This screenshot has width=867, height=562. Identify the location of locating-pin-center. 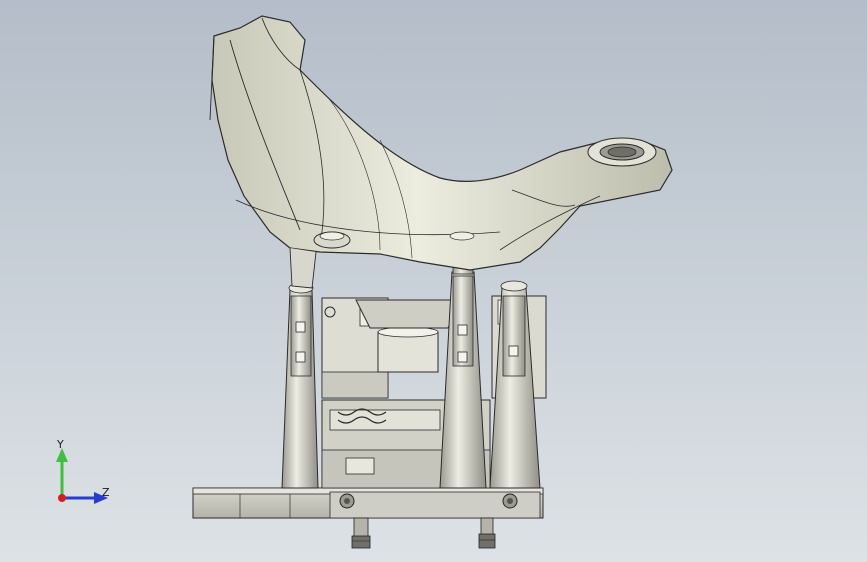
(463, 360).